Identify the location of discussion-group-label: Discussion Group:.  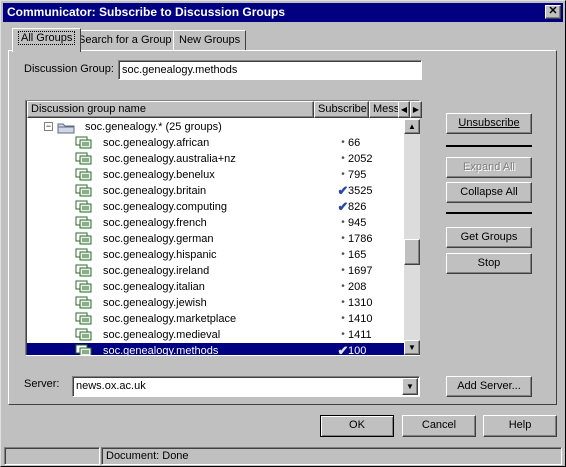
(69, 69).